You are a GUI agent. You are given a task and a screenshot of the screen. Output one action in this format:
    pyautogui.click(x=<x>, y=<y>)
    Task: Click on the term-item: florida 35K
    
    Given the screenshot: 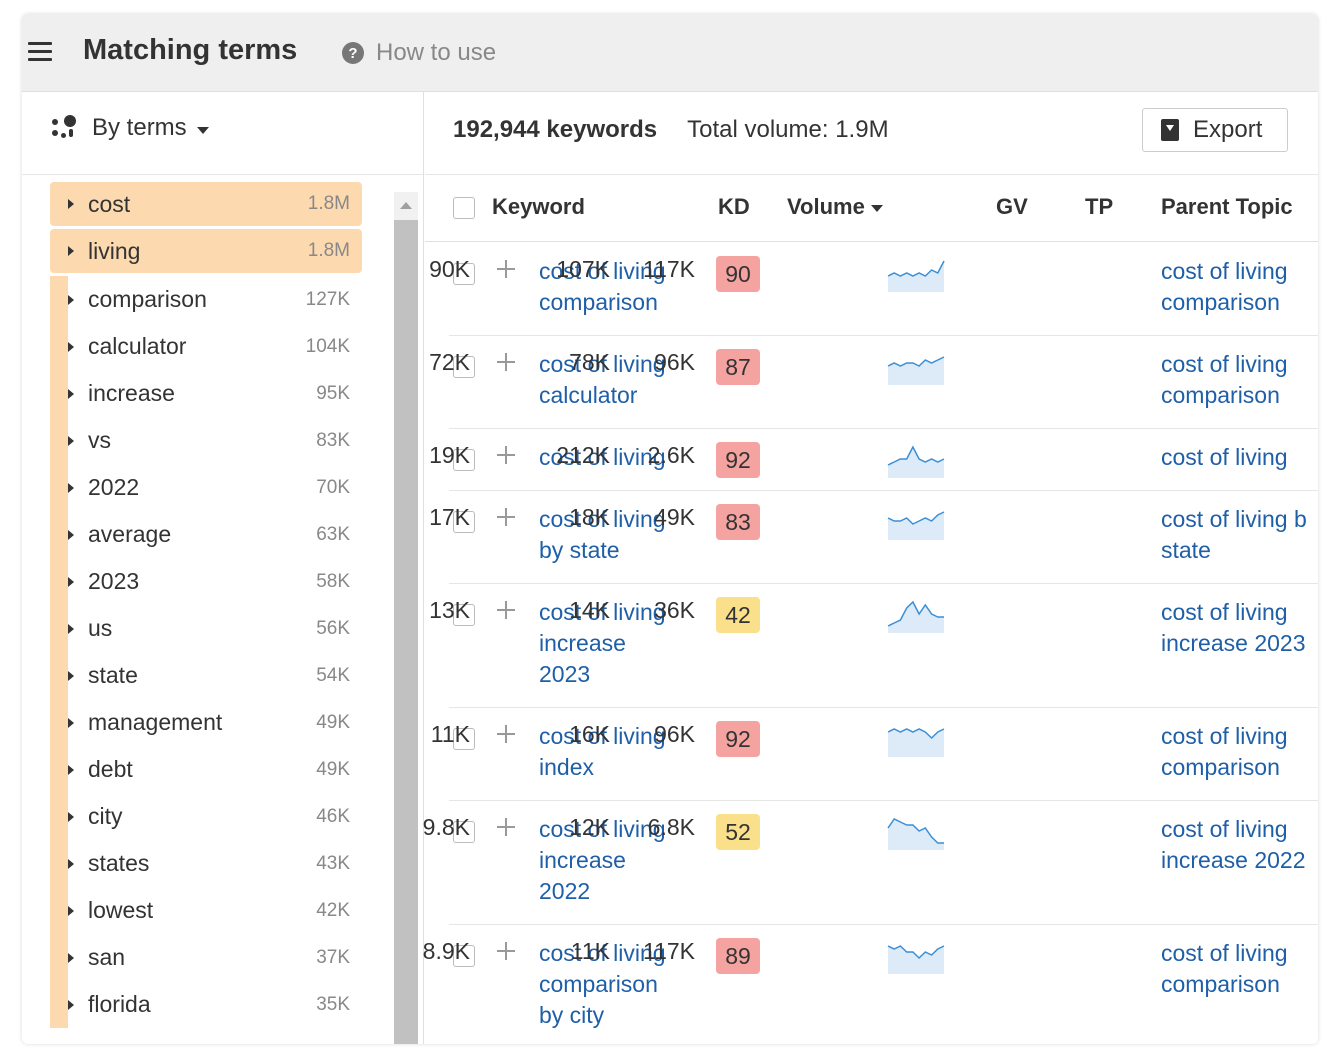 What is the action you would take?
    pyautogui.click(x=206, y=1004)
    